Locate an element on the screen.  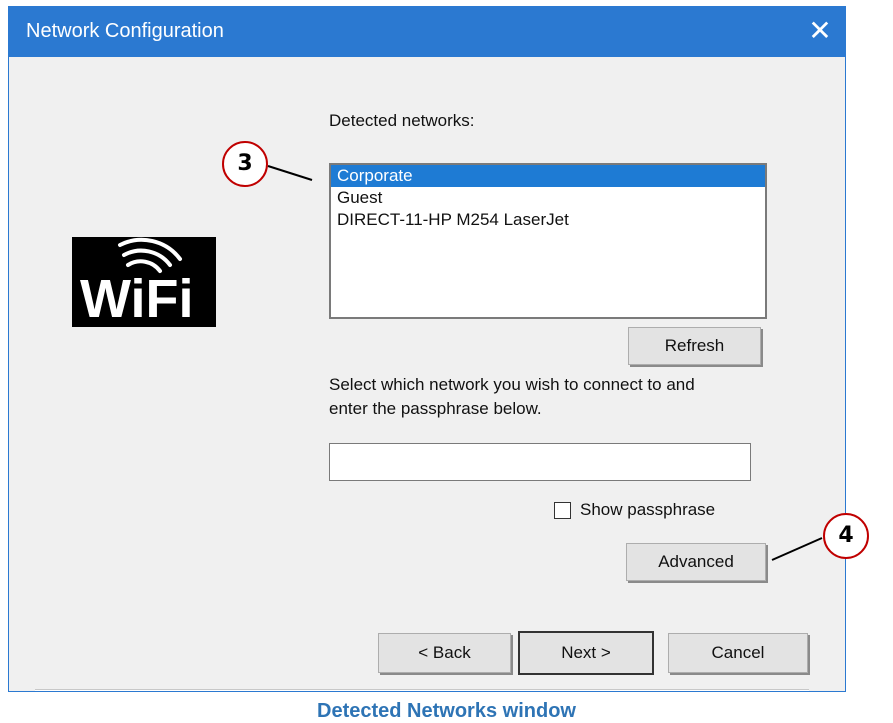
figure-caption: Detected Networks window is located at coordinates (446, 711).